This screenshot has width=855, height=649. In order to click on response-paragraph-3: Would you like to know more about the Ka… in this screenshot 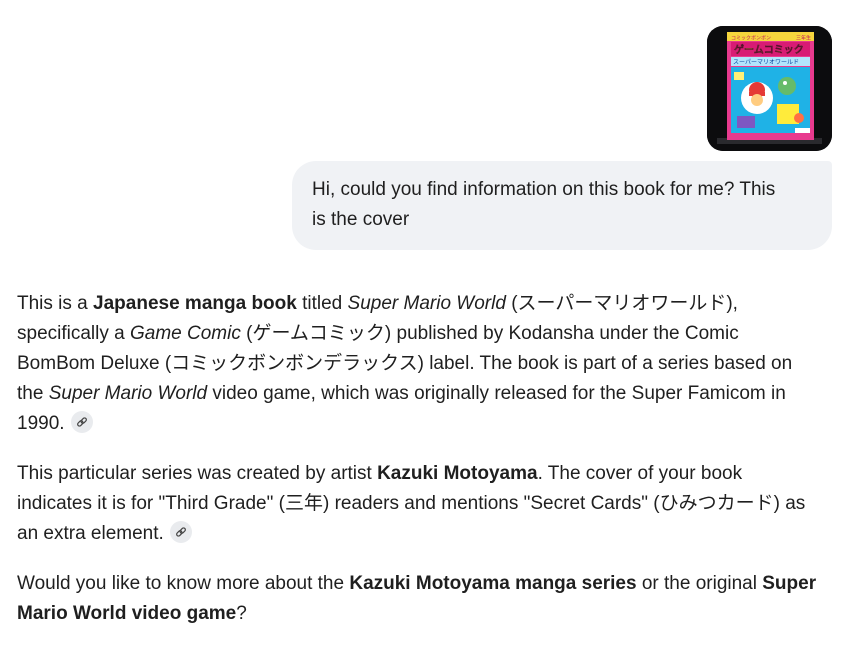, I will do `click(417, 599)`.